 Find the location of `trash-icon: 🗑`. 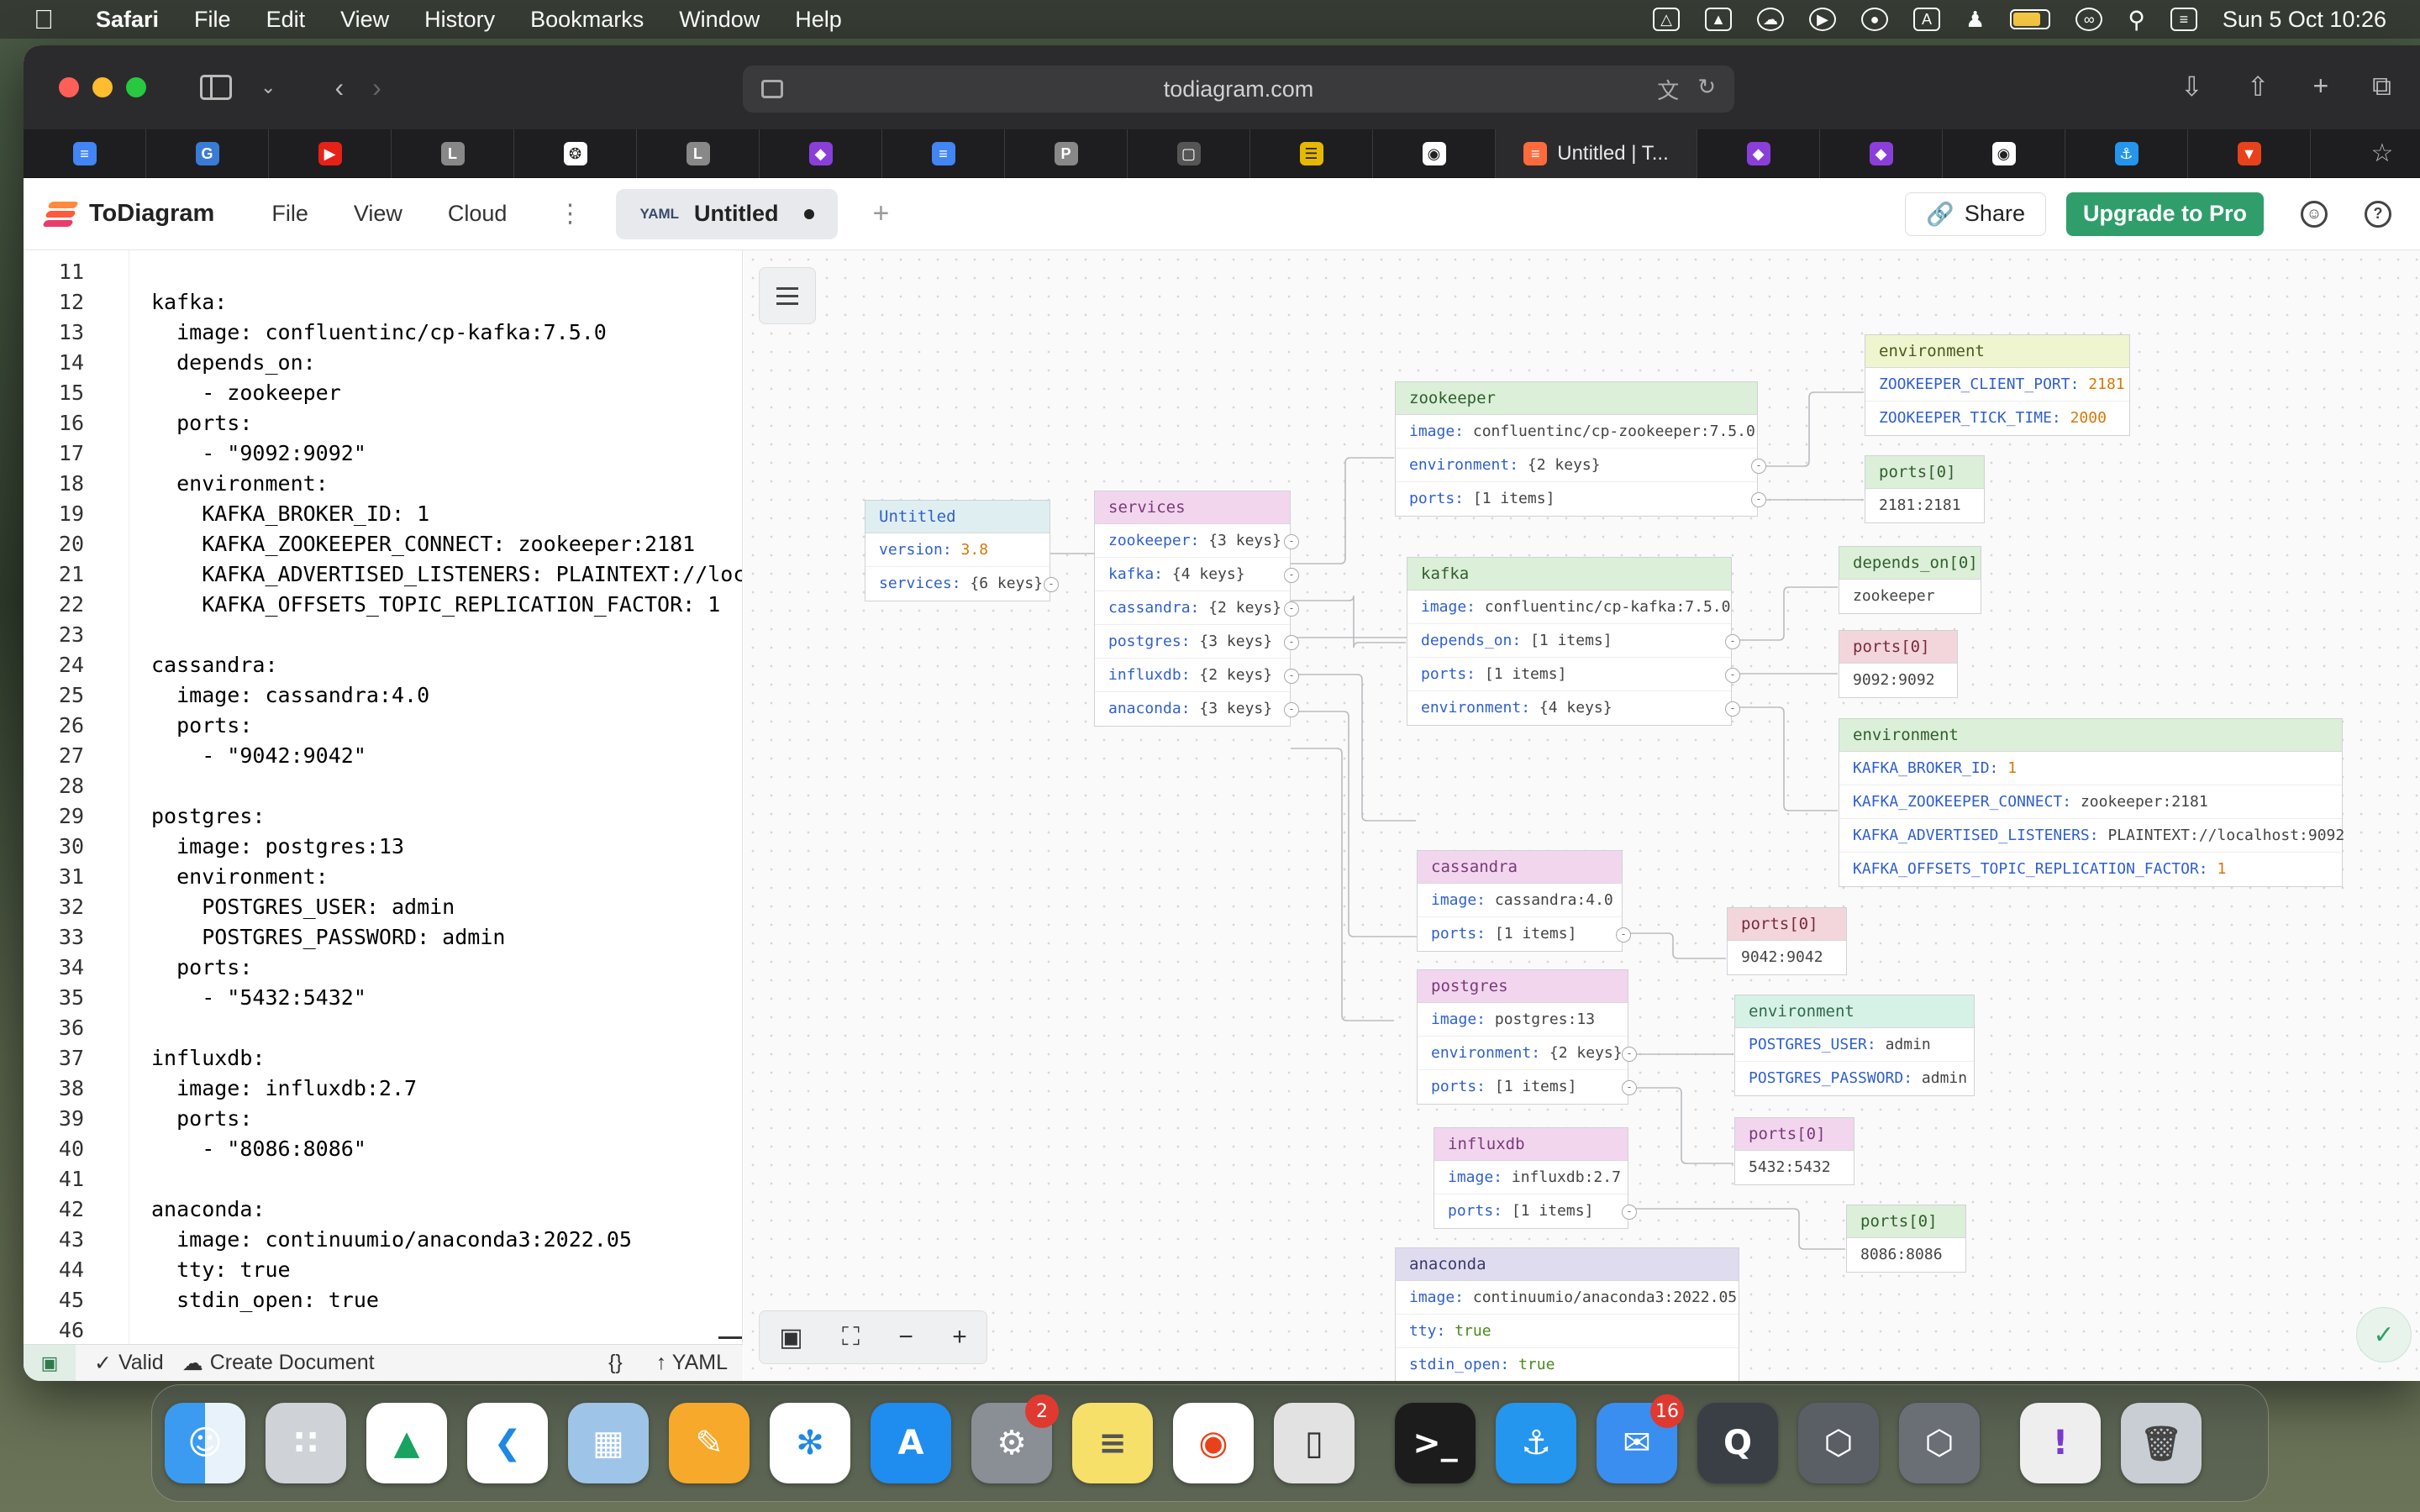

trash-icon: 🗑 is located at coordinates (2161, 1443).